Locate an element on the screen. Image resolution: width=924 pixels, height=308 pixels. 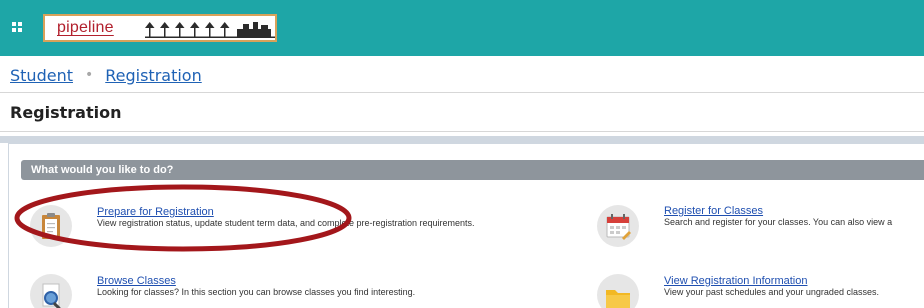
grid-menu-icon is located at coordinates (17, 27).